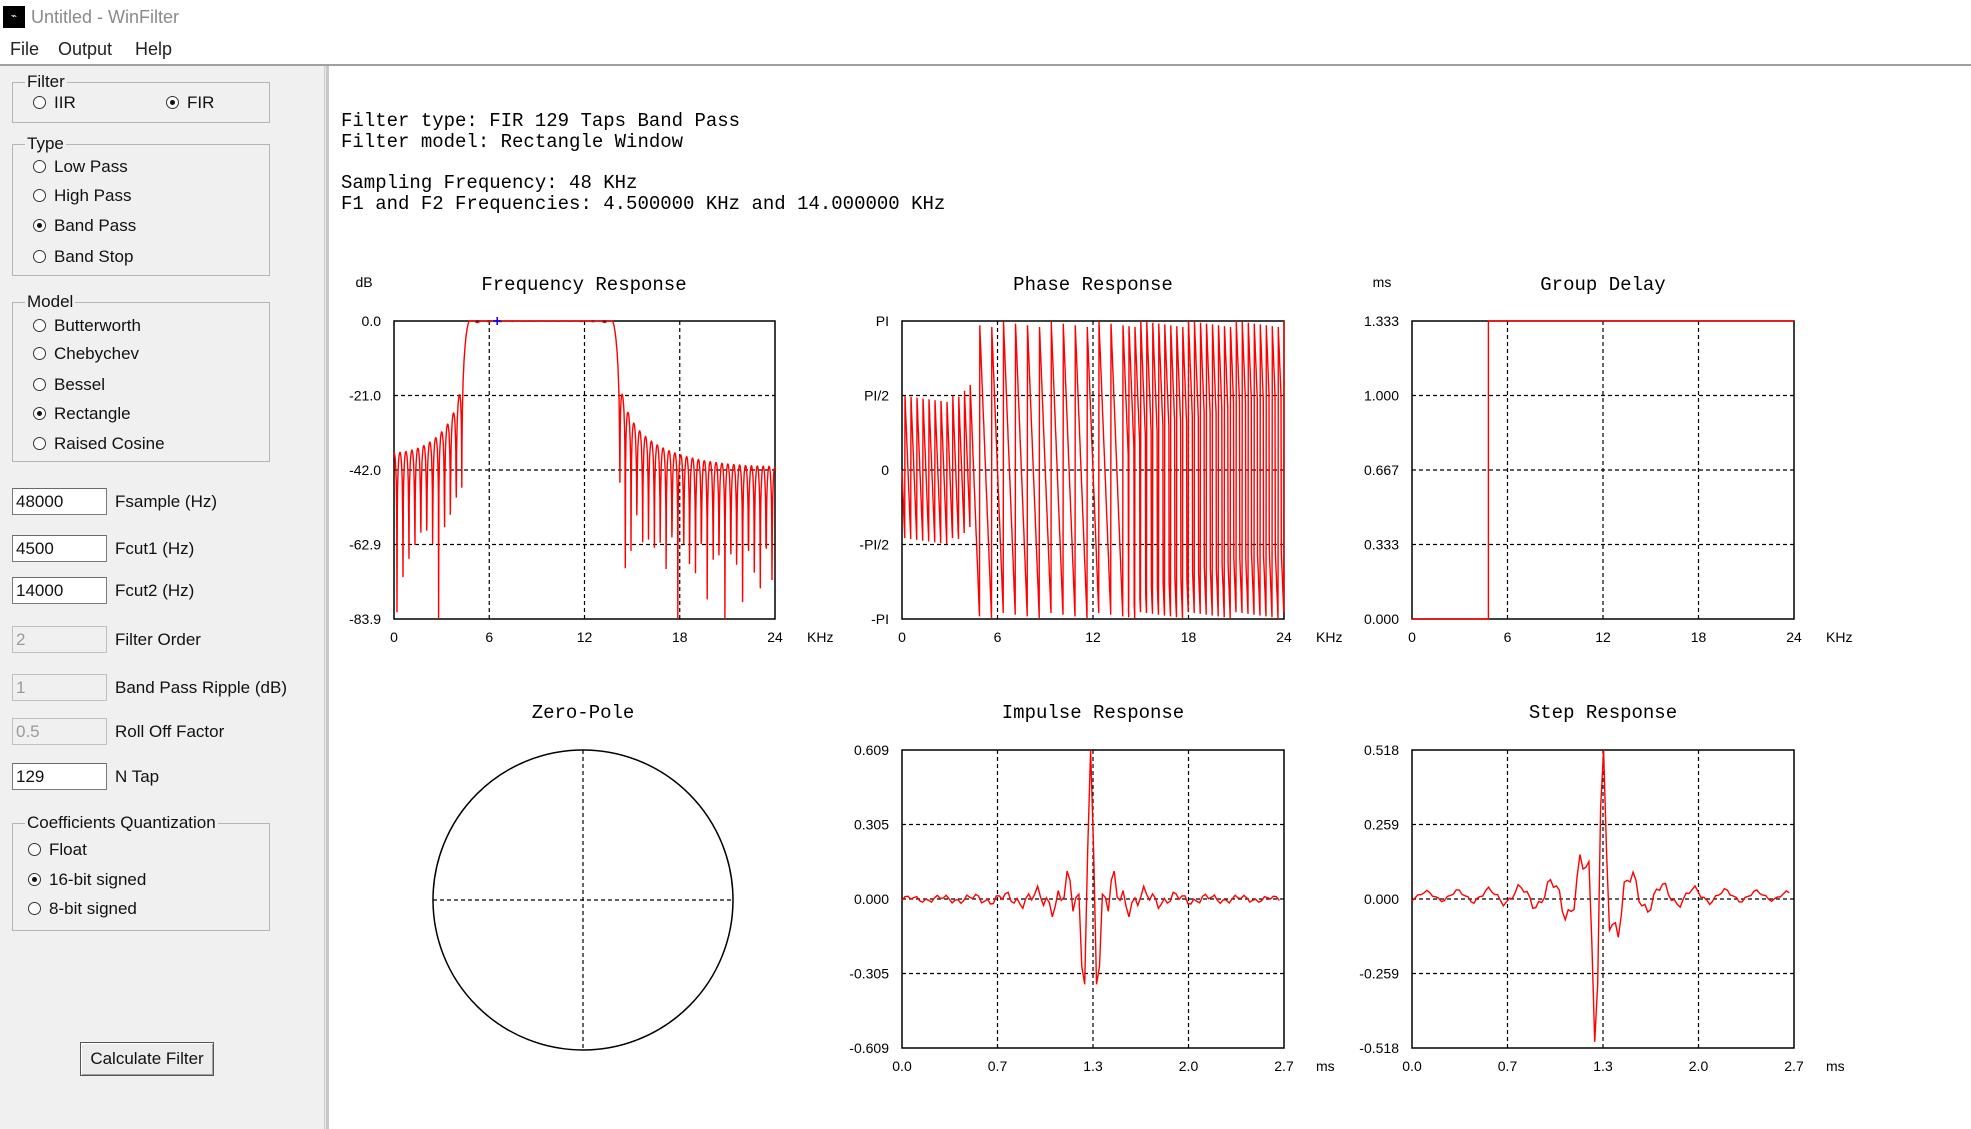 The width and height of the screenshot is (1971, 1129). What do you see at coordinates (1379, 1048) in the screenshot?
I see `step-ytick: -0.518` at bounding box center [1379, 1048].